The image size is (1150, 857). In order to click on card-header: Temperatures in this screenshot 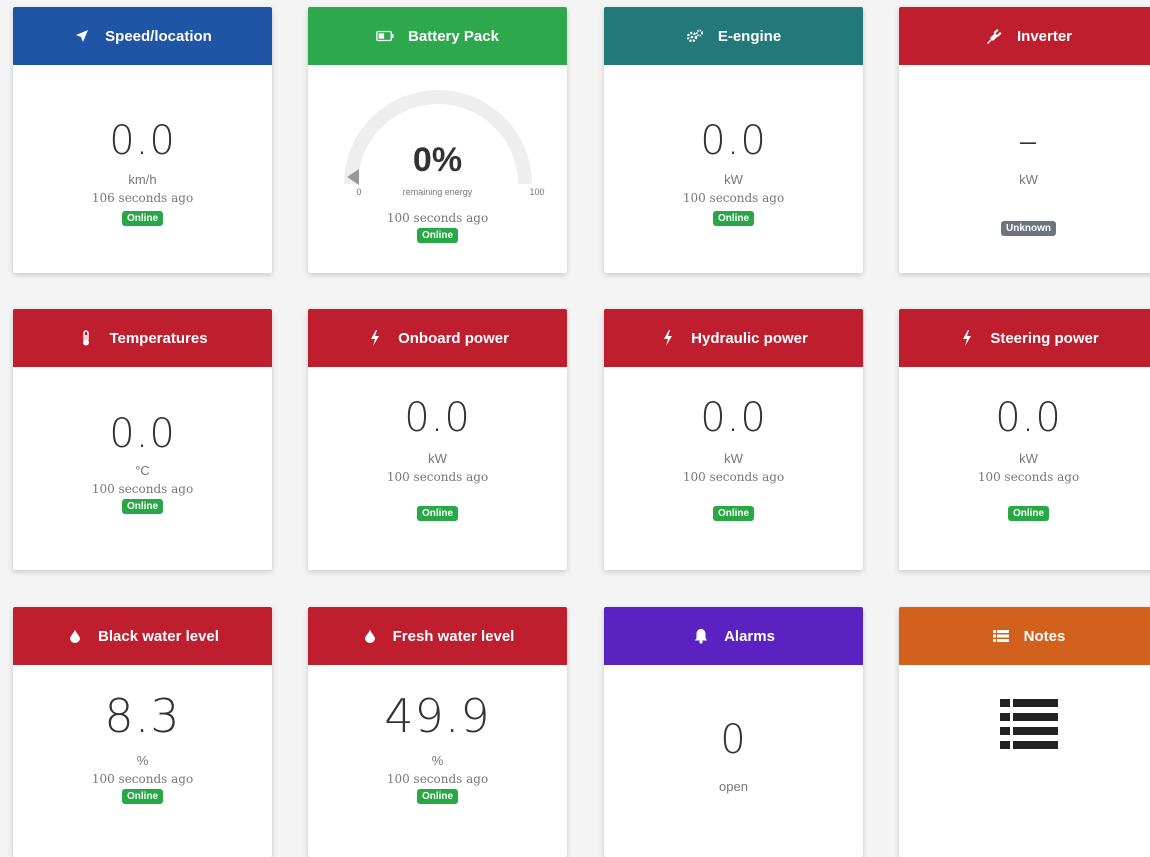, I will do `click(142, 338)`.